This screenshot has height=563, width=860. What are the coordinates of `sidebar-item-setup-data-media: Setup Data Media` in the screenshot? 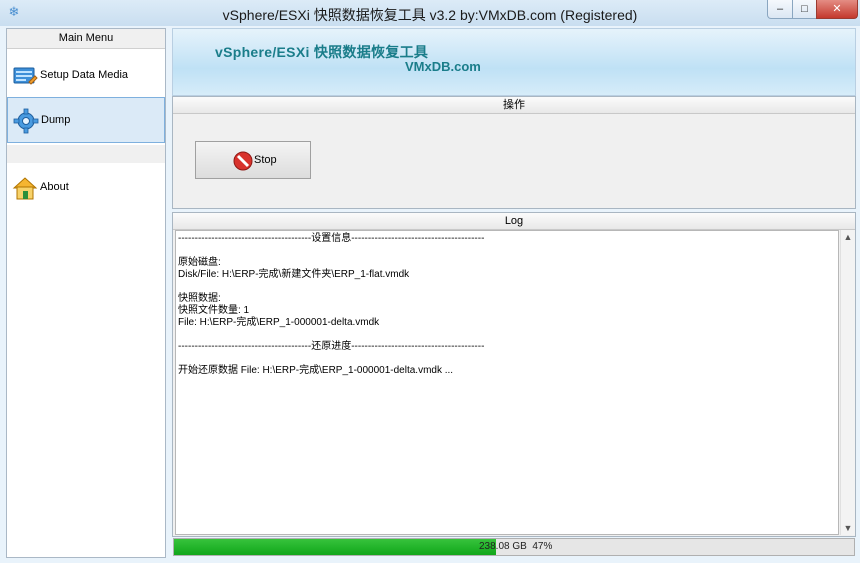 It's located at (86, 76).